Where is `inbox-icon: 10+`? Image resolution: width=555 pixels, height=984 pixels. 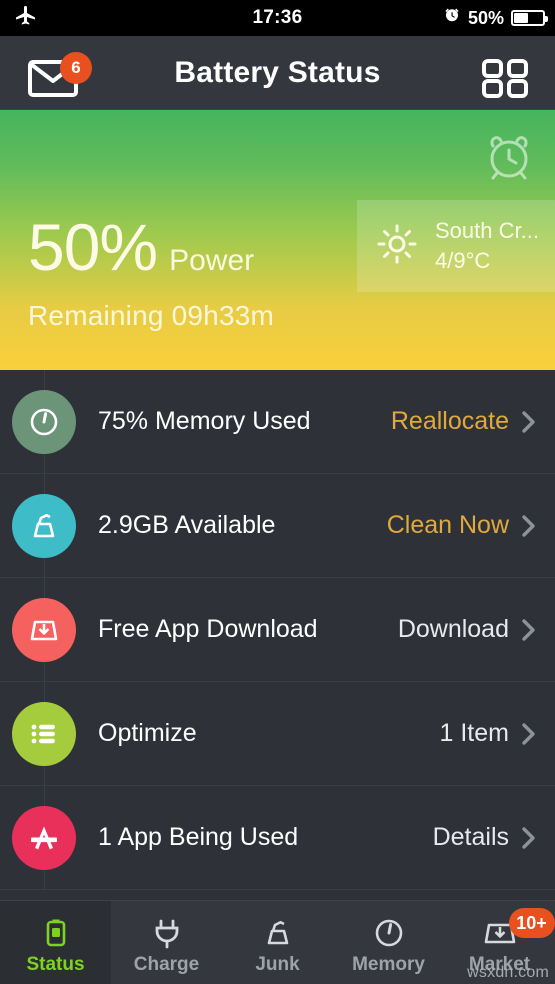 inbox-icon: 10+ is located at coordinates (519, 928).